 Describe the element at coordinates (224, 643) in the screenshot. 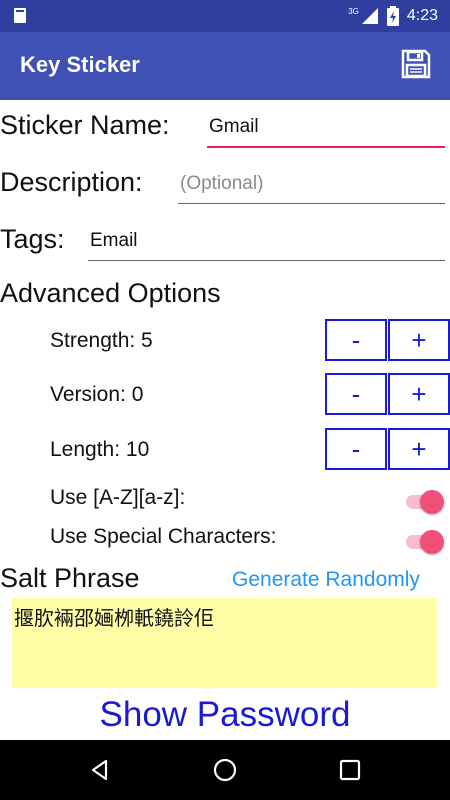

I see `salt-phrase-input: 揠肷裲邵婳栁軝鐃詅佢` at that location.